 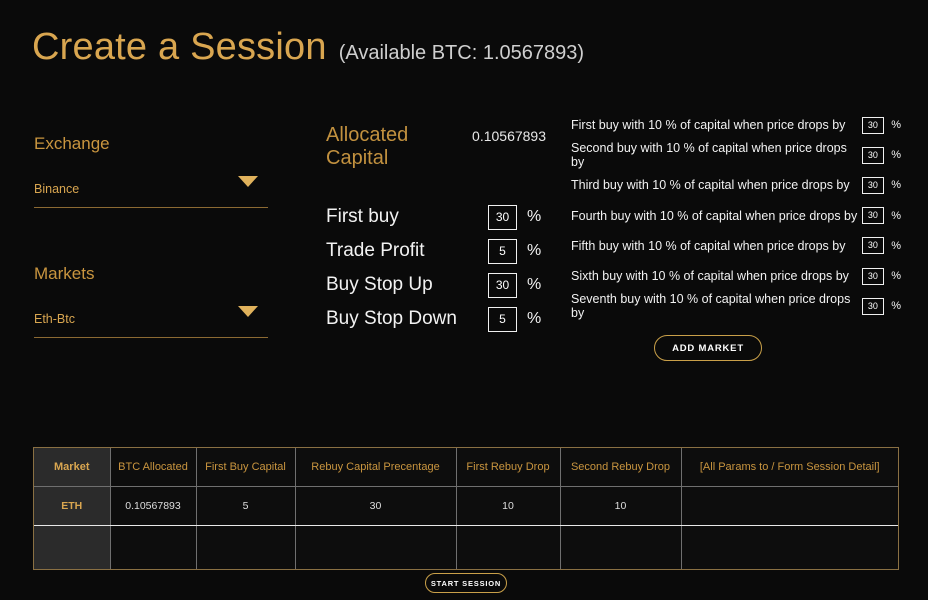 What do you see at coordinates (621, 506) in the screenshot?
I see `cell-second-rebuy-drop: 10` at bounding box center [621, 506].